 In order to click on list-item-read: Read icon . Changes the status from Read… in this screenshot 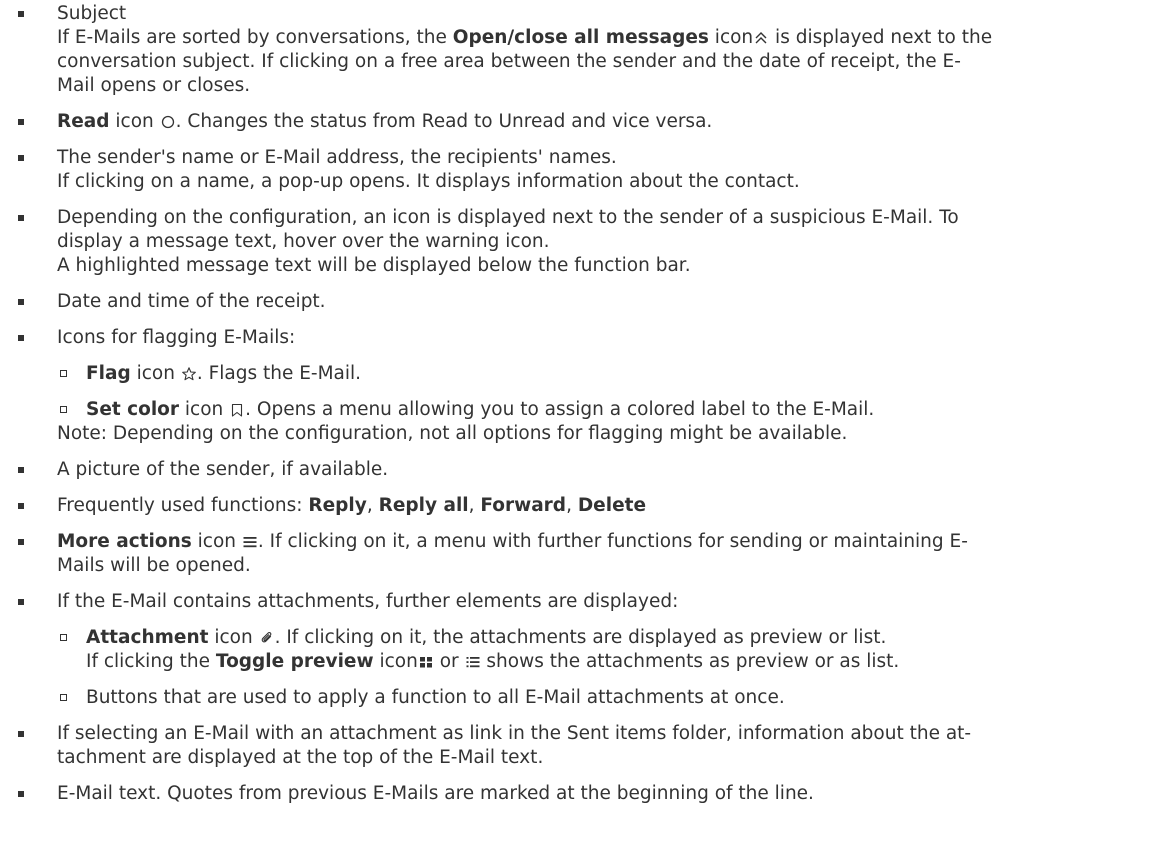, I will do `click(573, 122)`.